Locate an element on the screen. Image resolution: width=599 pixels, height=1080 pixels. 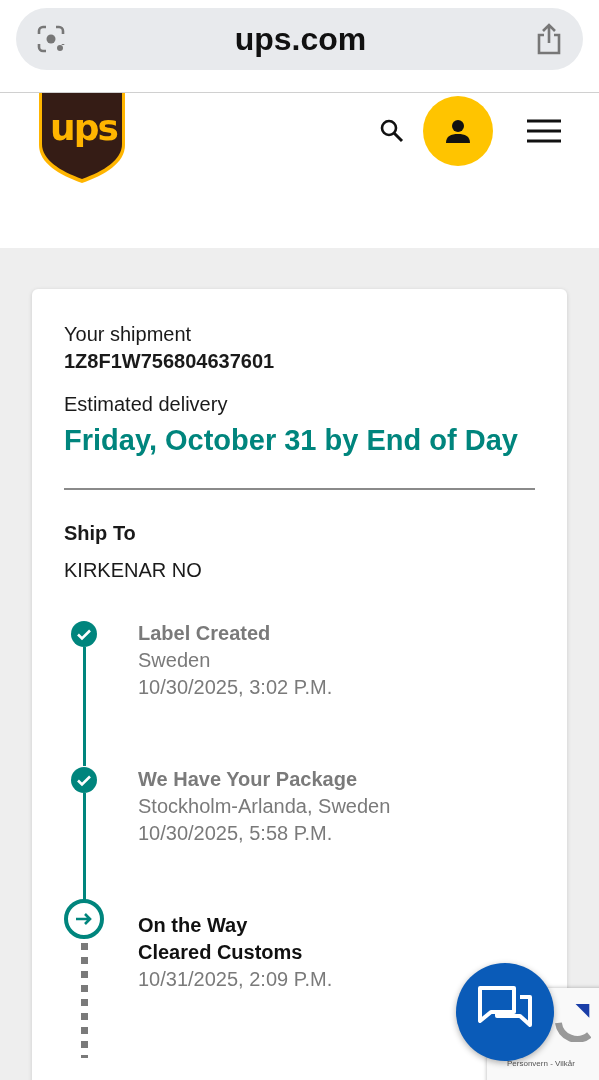
ups-logo: ups is located at coordinates (82, 138).